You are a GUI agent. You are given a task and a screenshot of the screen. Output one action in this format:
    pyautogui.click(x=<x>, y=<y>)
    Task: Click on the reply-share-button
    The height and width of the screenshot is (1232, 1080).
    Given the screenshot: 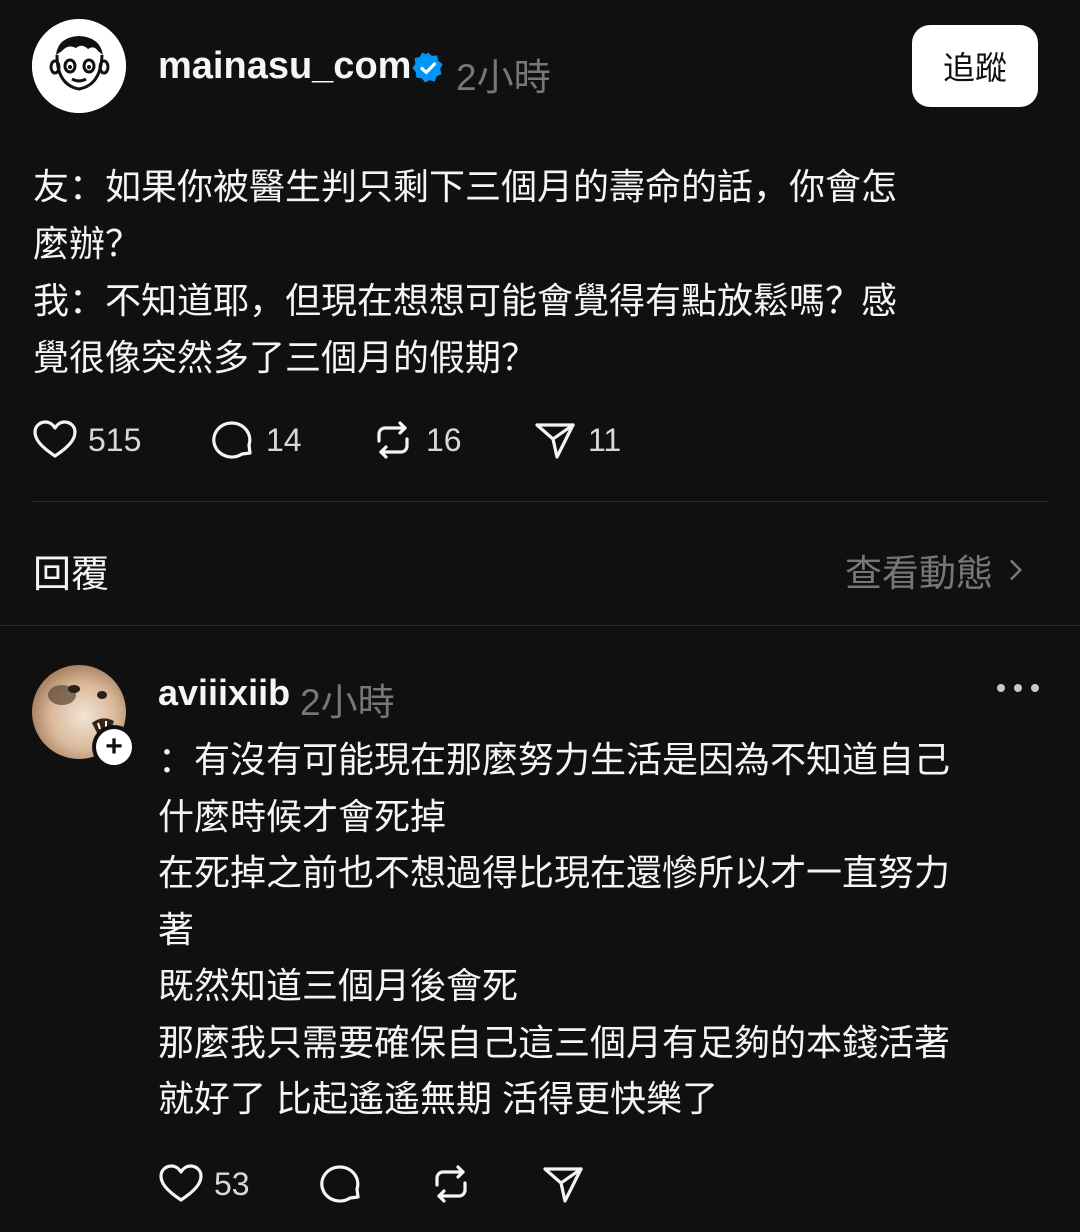 What is the action you would take?
    pyautogui.click(x=563, y=1184)
    